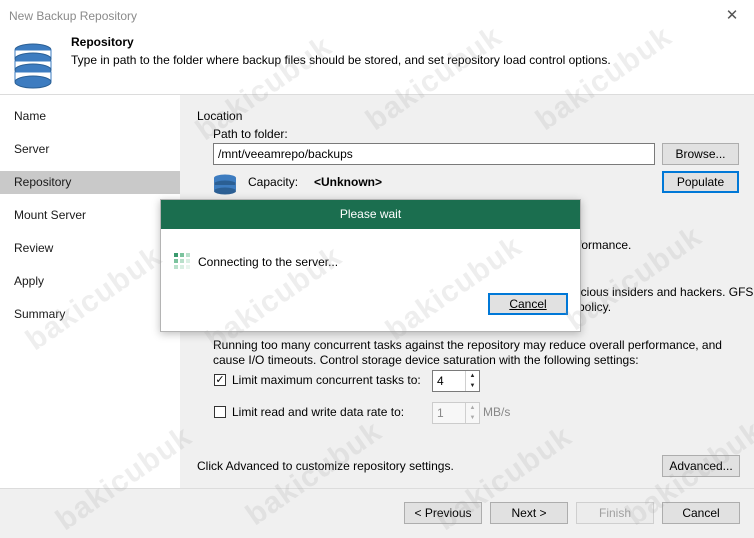  Describe the element at coordinates (348, 182) in the screenshot. I see `capacity-value: <Unknown>` at that location.